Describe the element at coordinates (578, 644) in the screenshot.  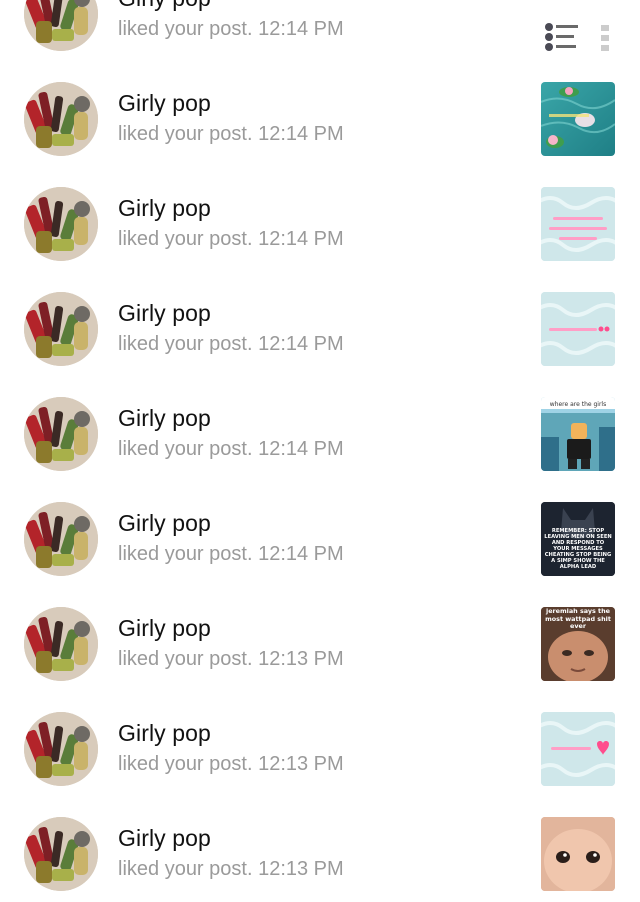
I see `post-thumbnail: jeremiah says the most wattpad shit ever` at that location.